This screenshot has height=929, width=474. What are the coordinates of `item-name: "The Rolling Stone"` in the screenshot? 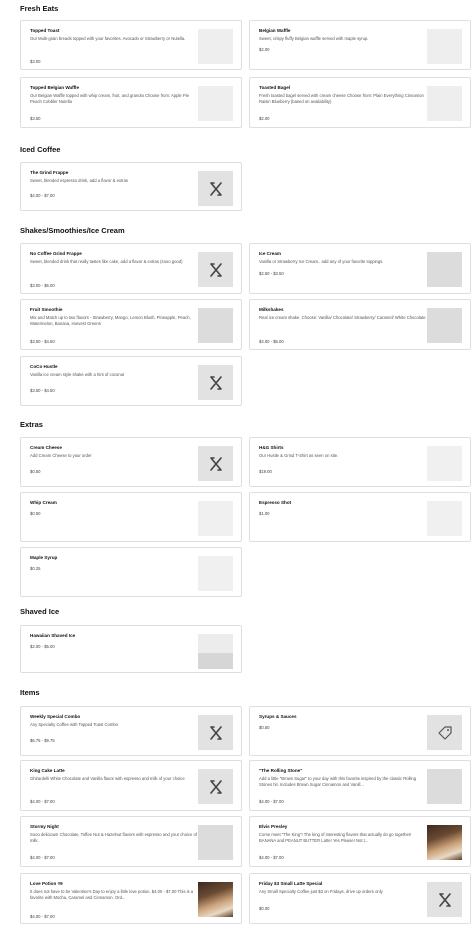 It's located at (281, 770).